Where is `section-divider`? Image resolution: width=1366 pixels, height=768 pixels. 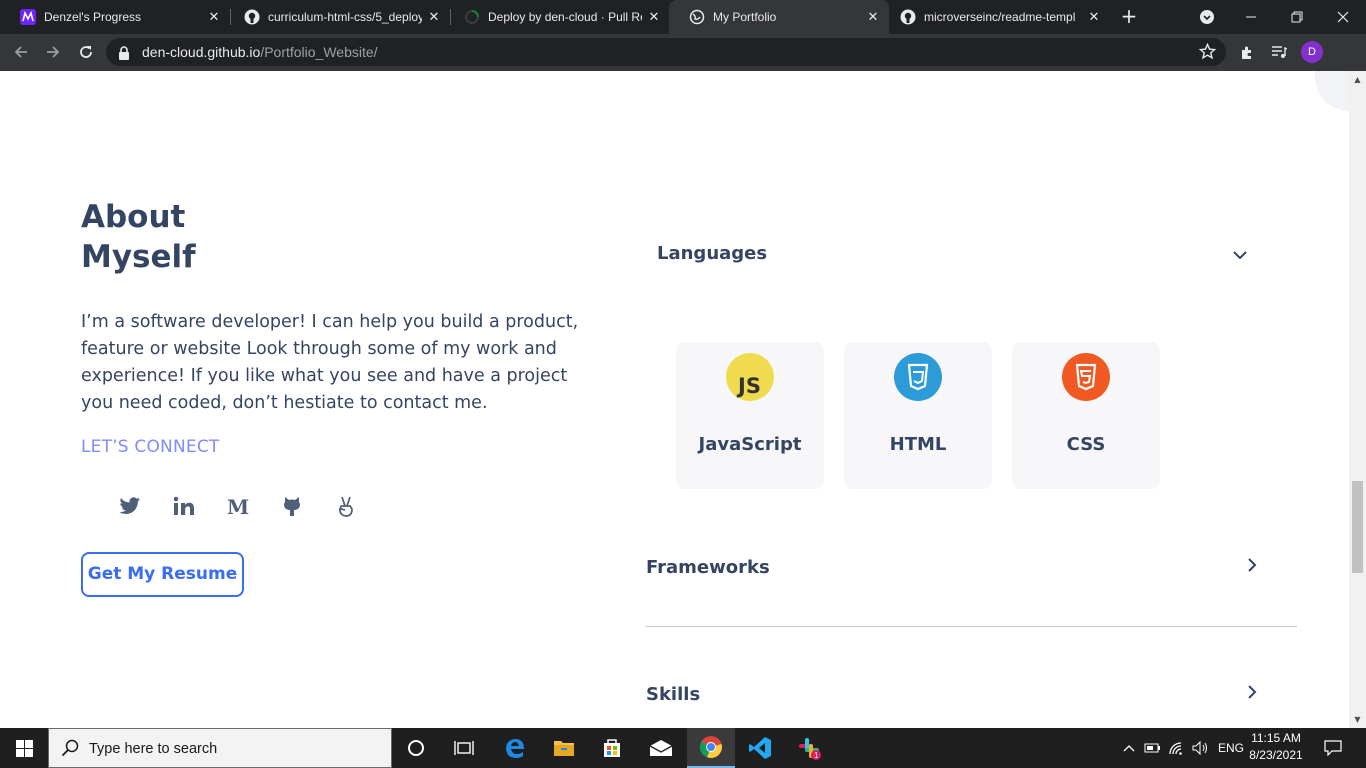
section-divider is located at coordinates (971, 626).